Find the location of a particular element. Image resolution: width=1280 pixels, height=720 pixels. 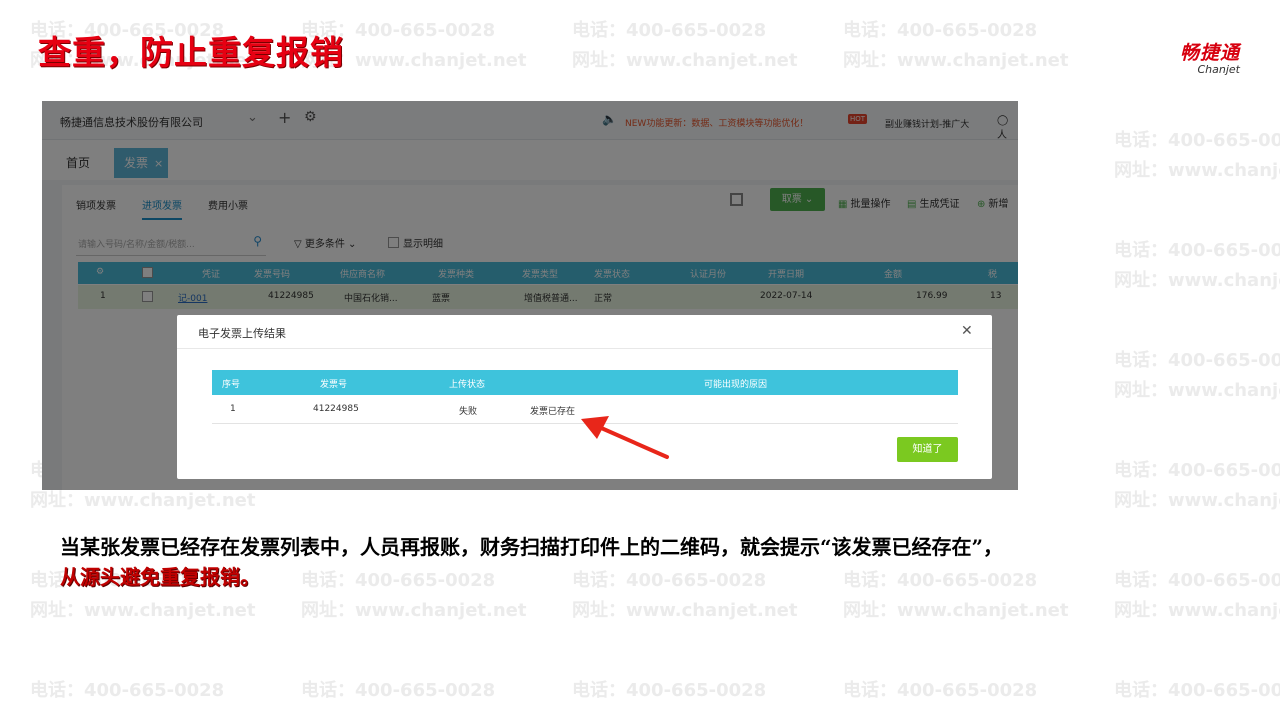

red-arrow-icon is located at coordinates (625, 437).